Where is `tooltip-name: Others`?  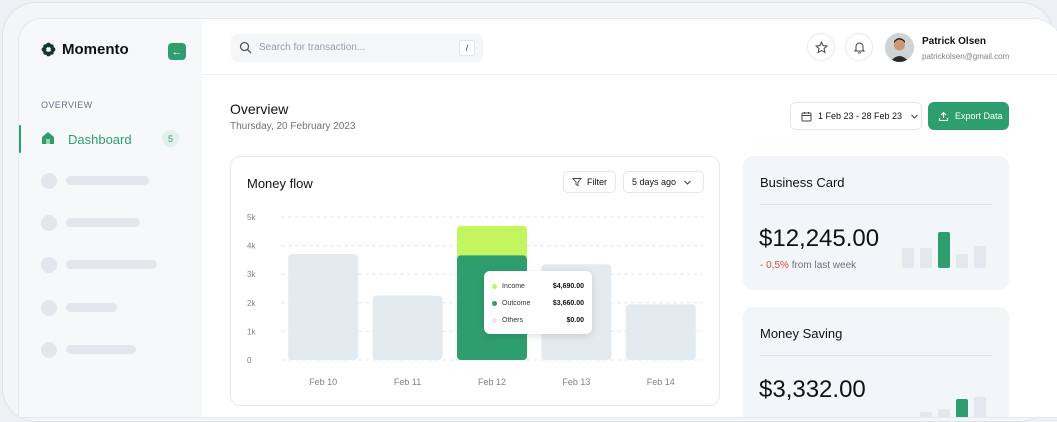 tooltip-name: Others is located at coordinates (513, 320).